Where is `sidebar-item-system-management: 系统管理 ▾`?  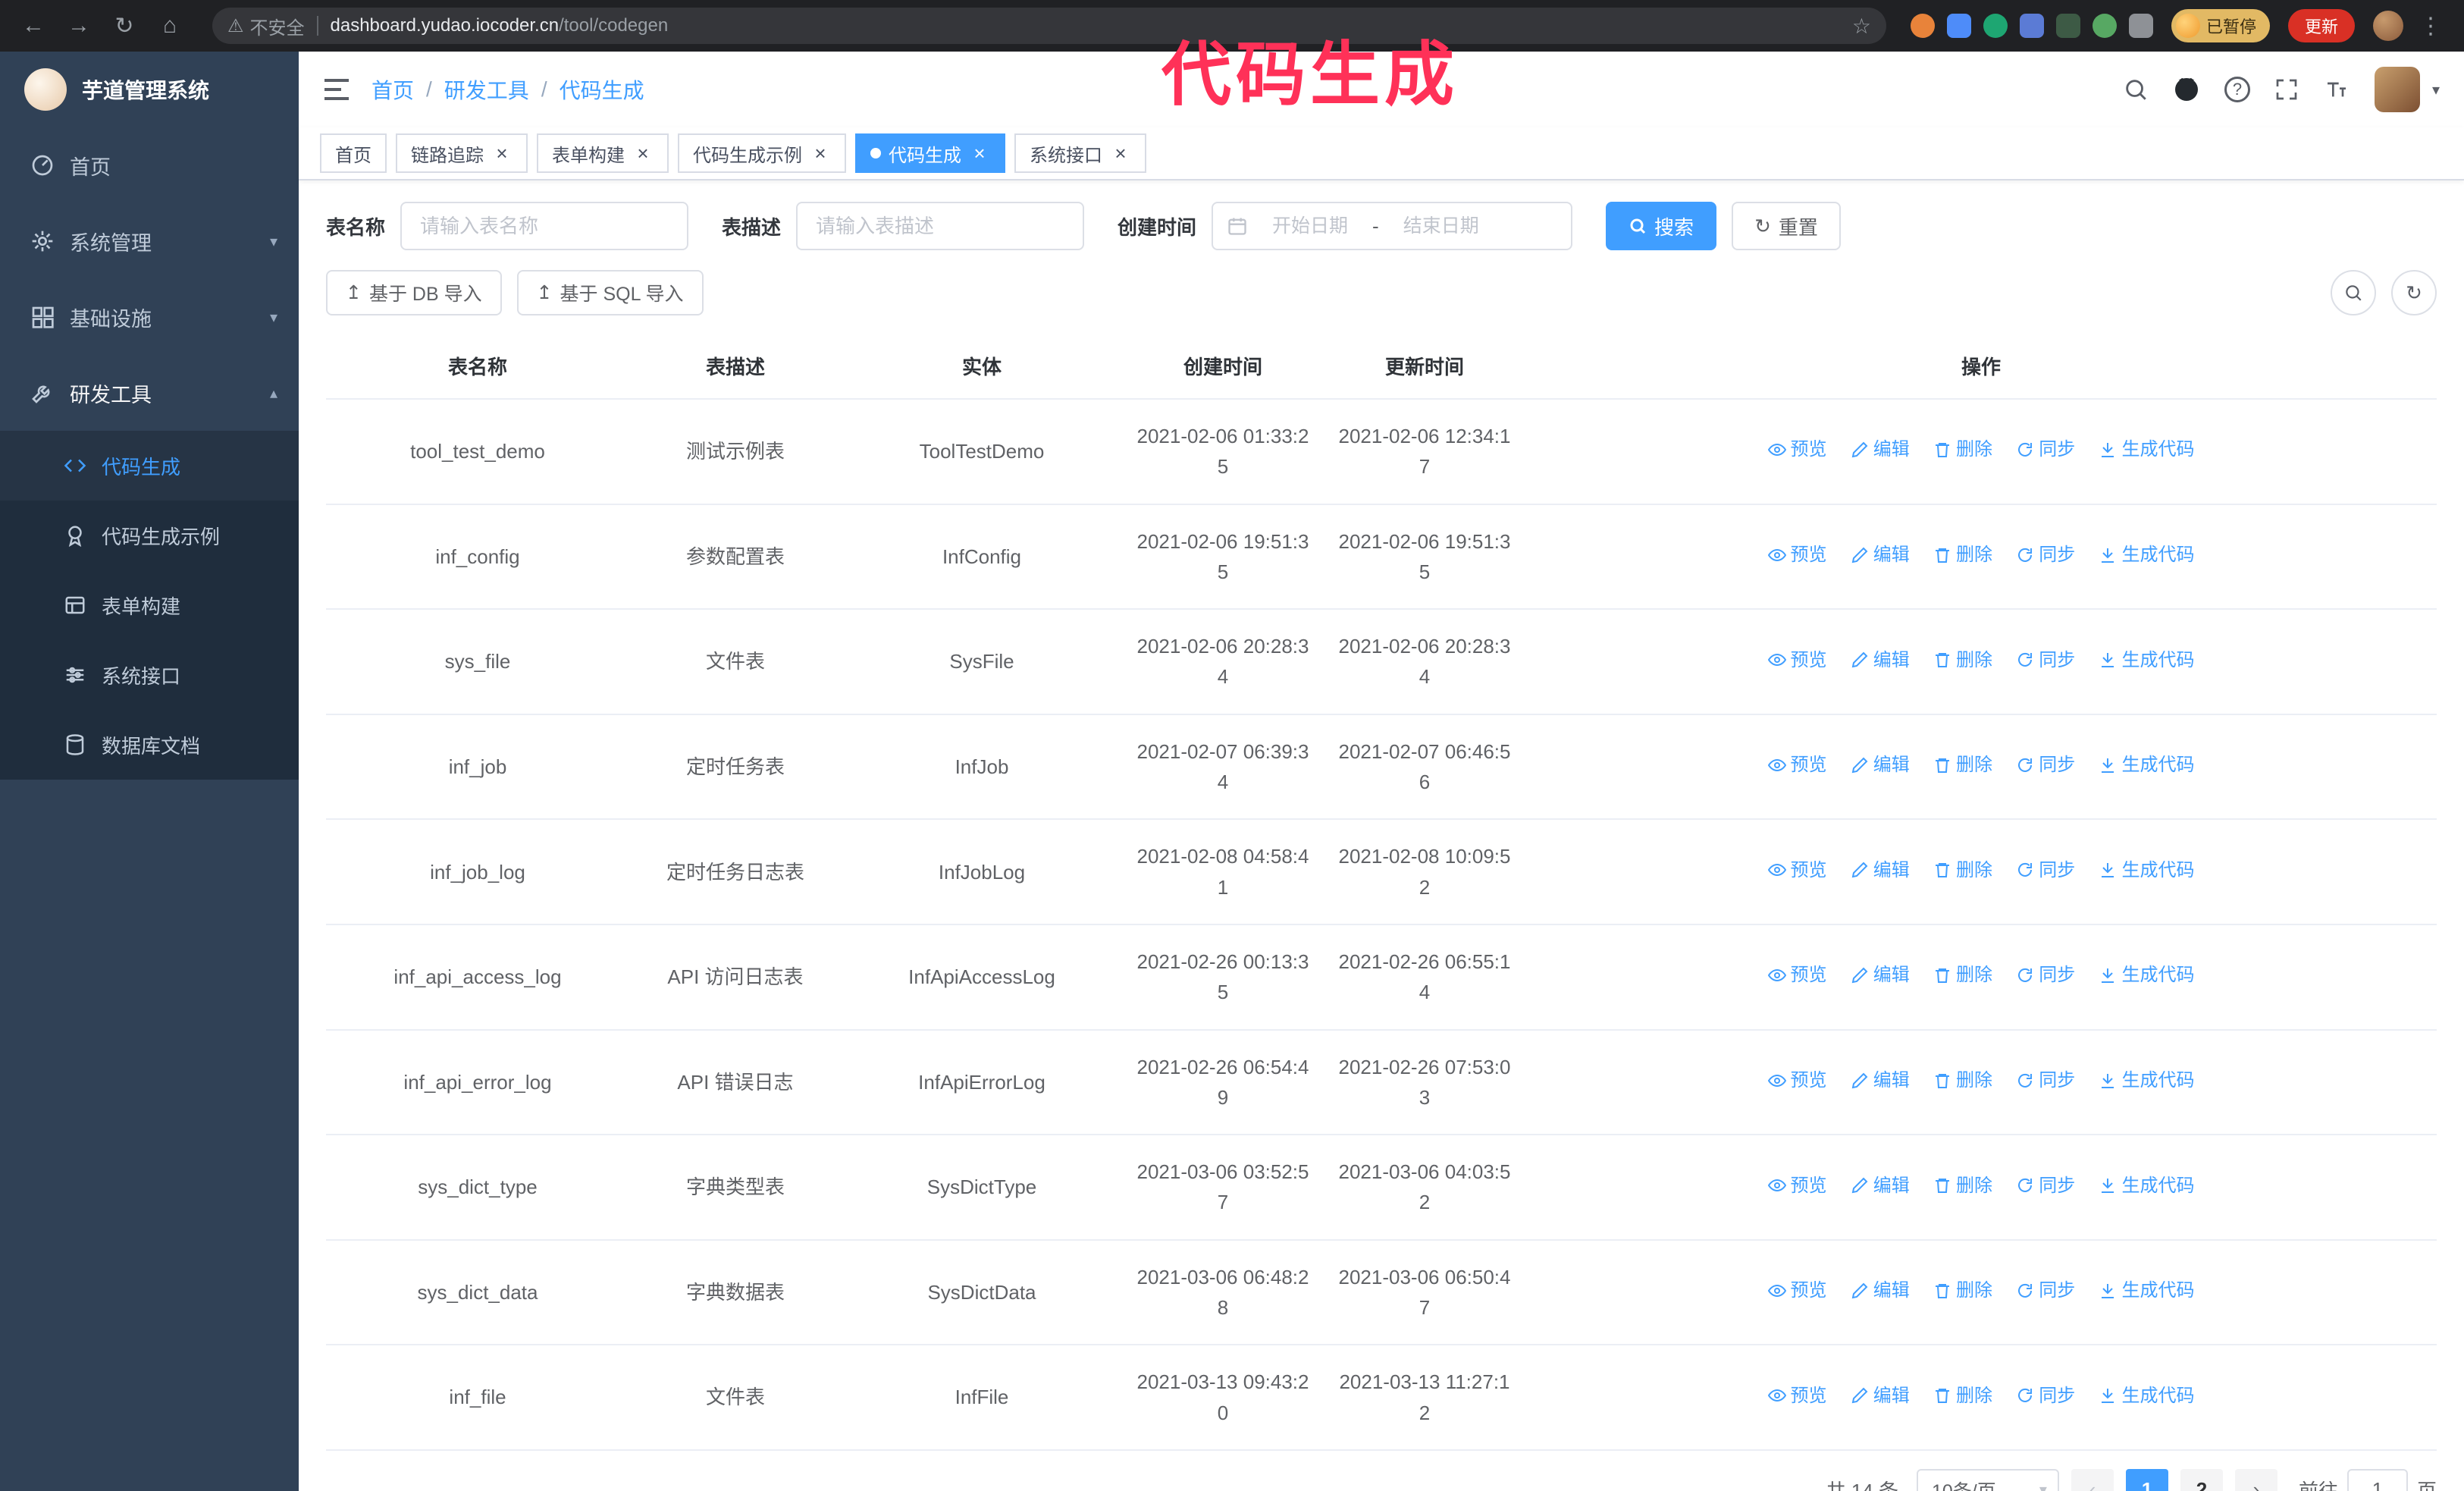 sidebar-item-system-management: 系统管理 ▾ is located at coordinates (150, 241).